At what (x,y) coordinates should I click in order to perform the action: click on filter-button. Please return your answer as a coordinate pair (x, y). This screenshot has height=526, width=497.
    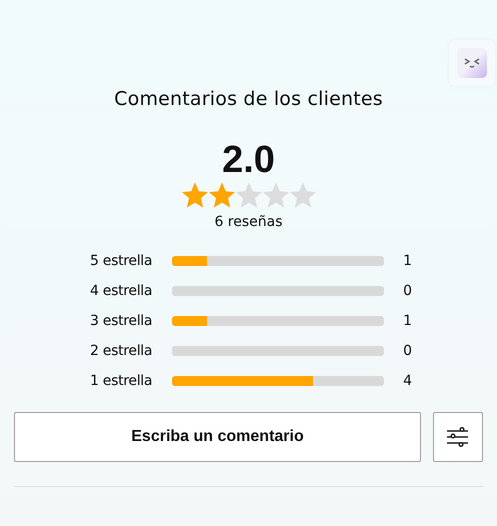
    Looking at the image, I should click on (458, 437).